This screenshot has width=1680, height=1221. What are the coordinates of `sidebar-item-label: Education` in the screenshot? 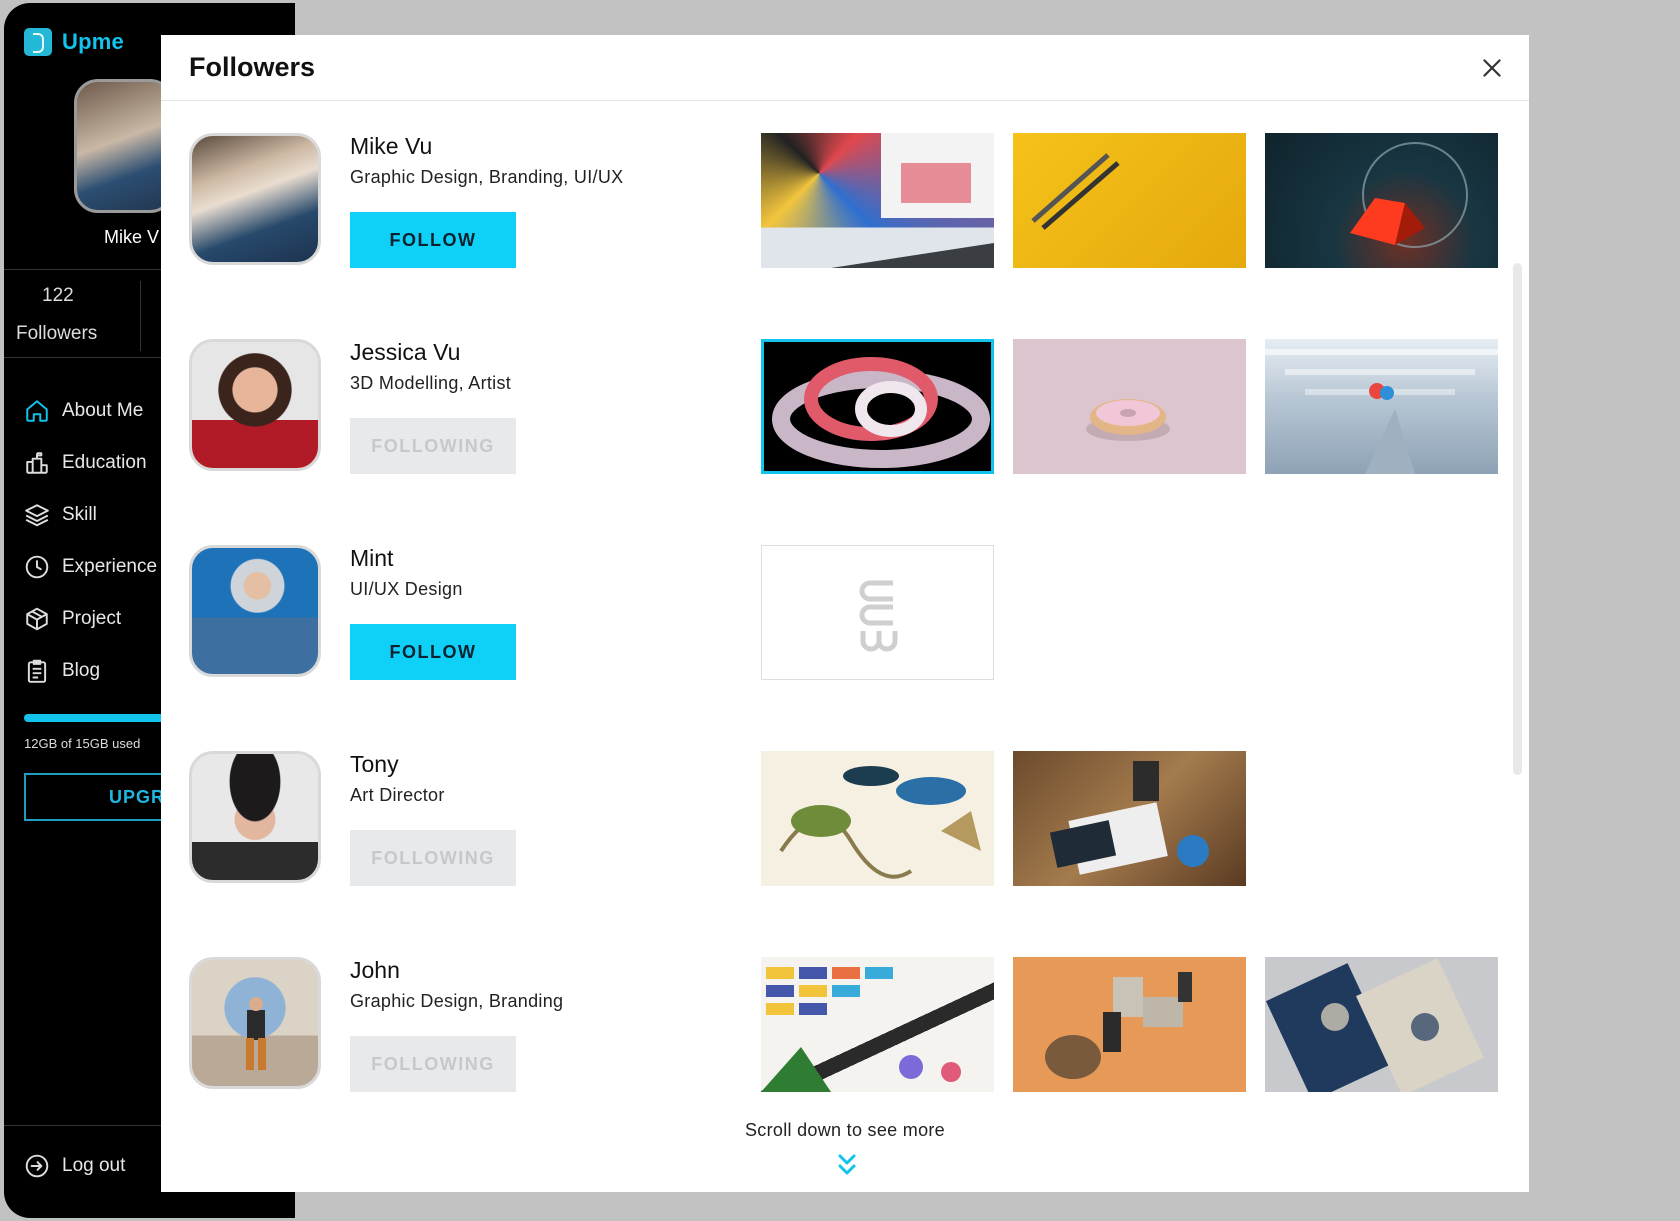 It's located at (104, 462).